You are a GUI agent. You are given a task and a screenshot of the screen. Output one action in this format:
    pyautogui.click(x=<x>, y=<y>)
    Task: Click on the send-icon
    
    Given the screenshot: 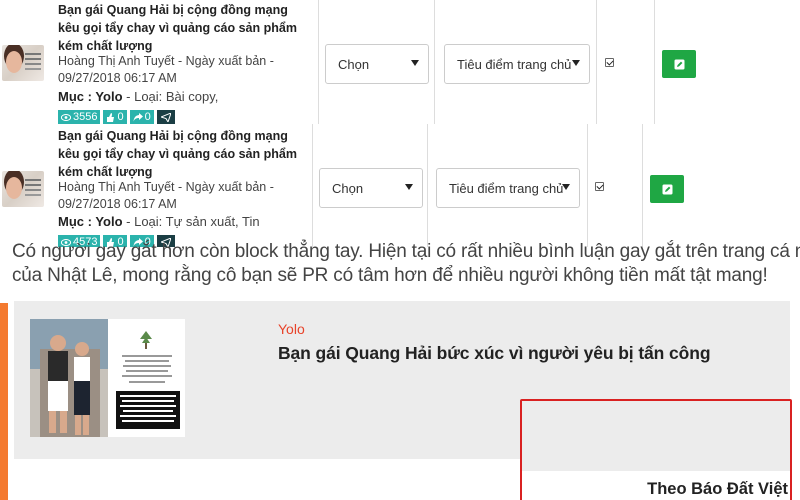 What is the action you would take?
    pyautogui.click(x=165, y=117)
    